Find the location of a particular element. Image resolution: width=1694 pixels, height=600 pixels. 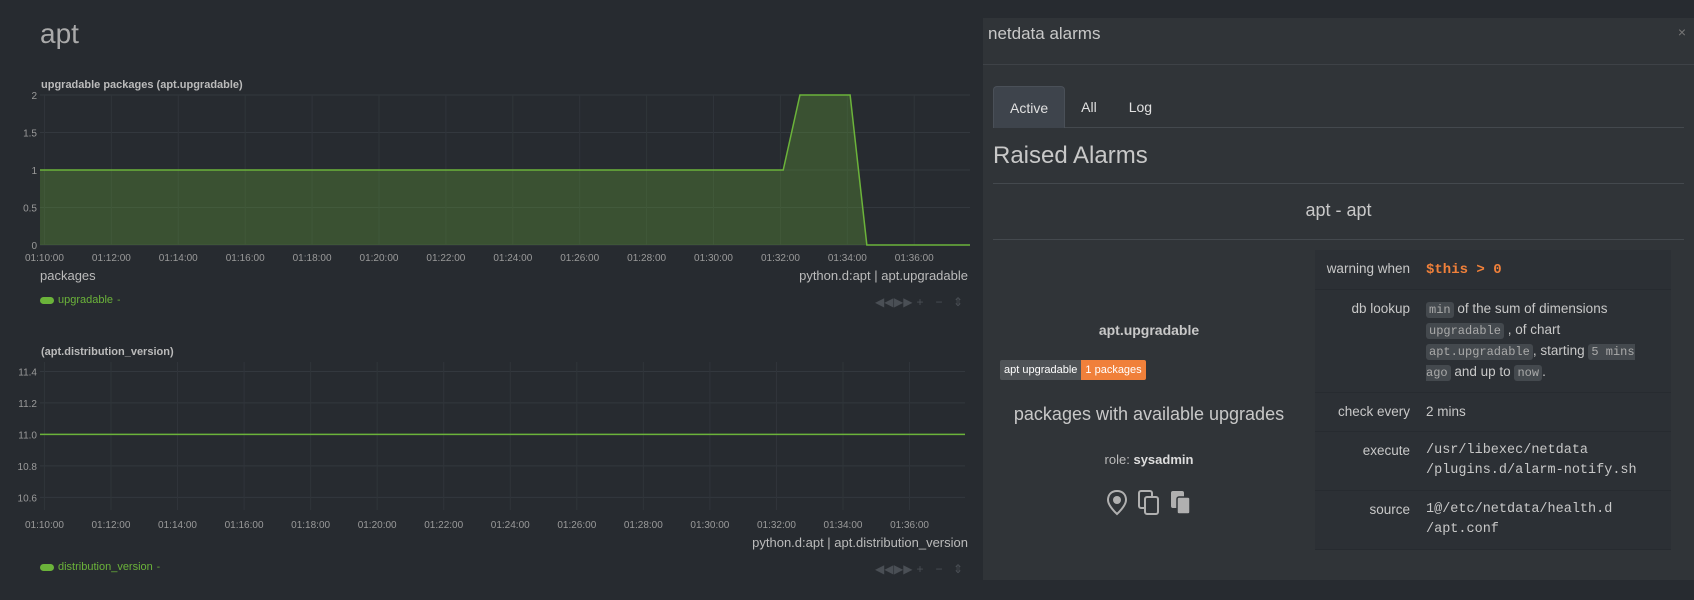

paste-icon is located at coordinates (1181, 503).